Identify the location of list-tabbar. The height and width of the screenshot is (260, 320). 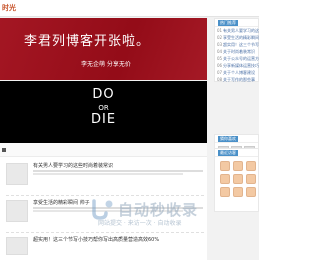
(103, 150).